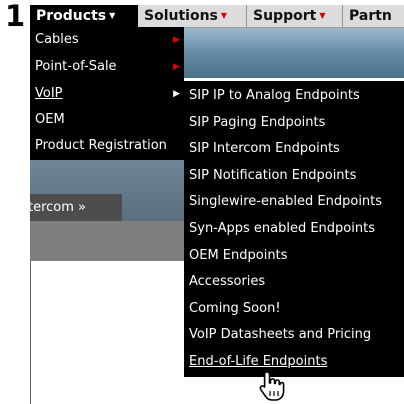  Describe the element at coordinates (294, 256) in the screenshot. I see `submenu-item-oem-endpoints: OEM Endpoints` at that location.